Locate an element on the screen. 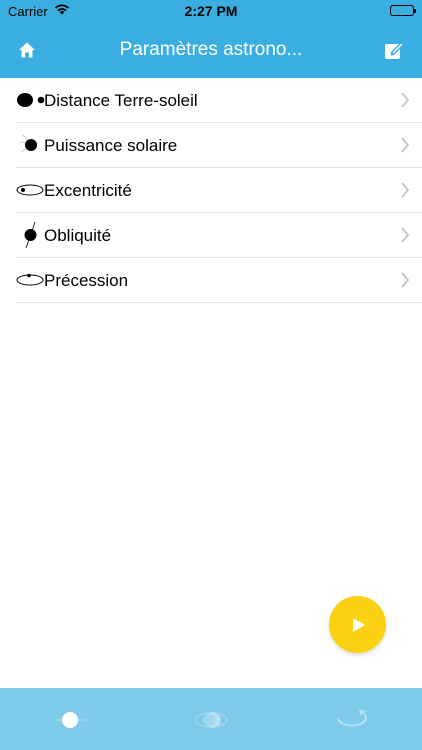 Image resolution: width=422 pixels, height=750 pixels. play-button is located at coordinates (357, 624).